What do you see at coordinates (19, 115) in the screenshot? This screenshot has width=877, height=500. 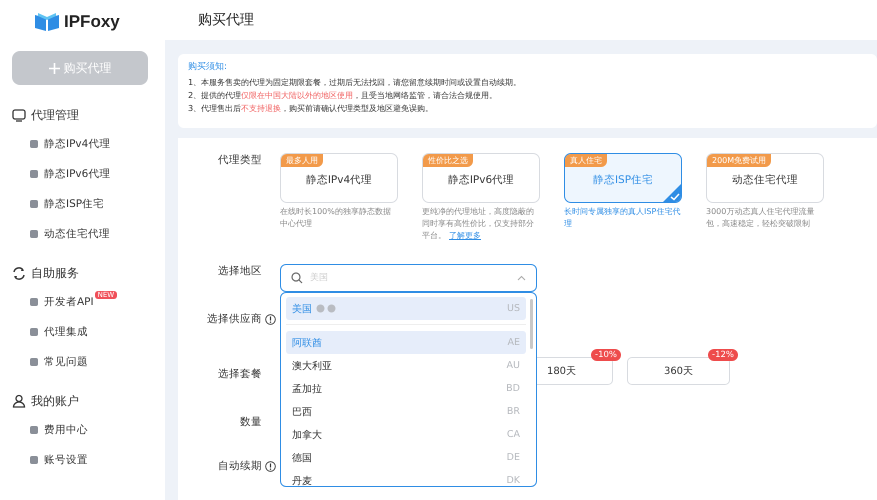 I see `monitor-icon` at bounding box center [19, 115].